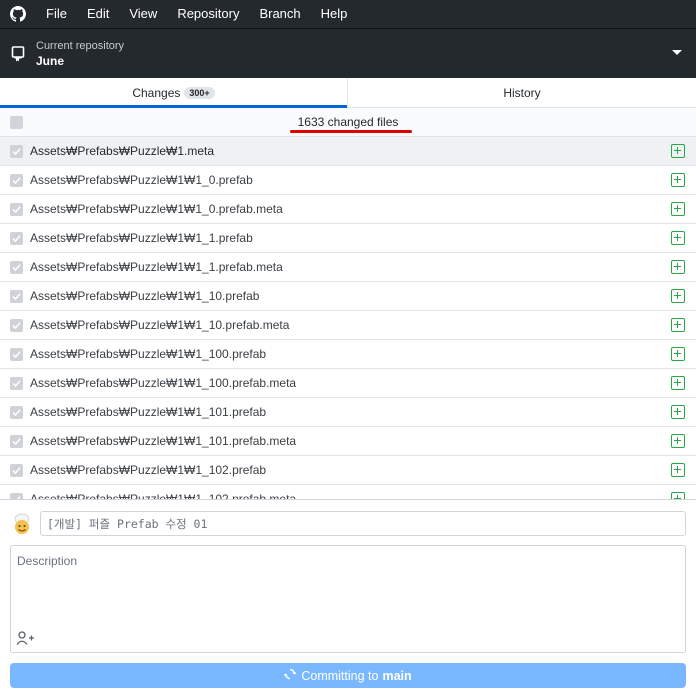 Image resolution: width=696 pixels, height=696 pixels. I want to click on commit-branch-name: main, so click(397, 675).